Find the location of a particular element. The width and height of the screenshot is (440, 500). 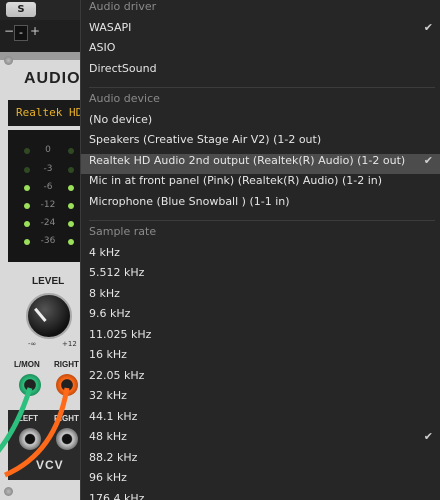

menu-item: Microphone (Blue Snowball ) (1-1 in) is located at coordinates (260, 205).